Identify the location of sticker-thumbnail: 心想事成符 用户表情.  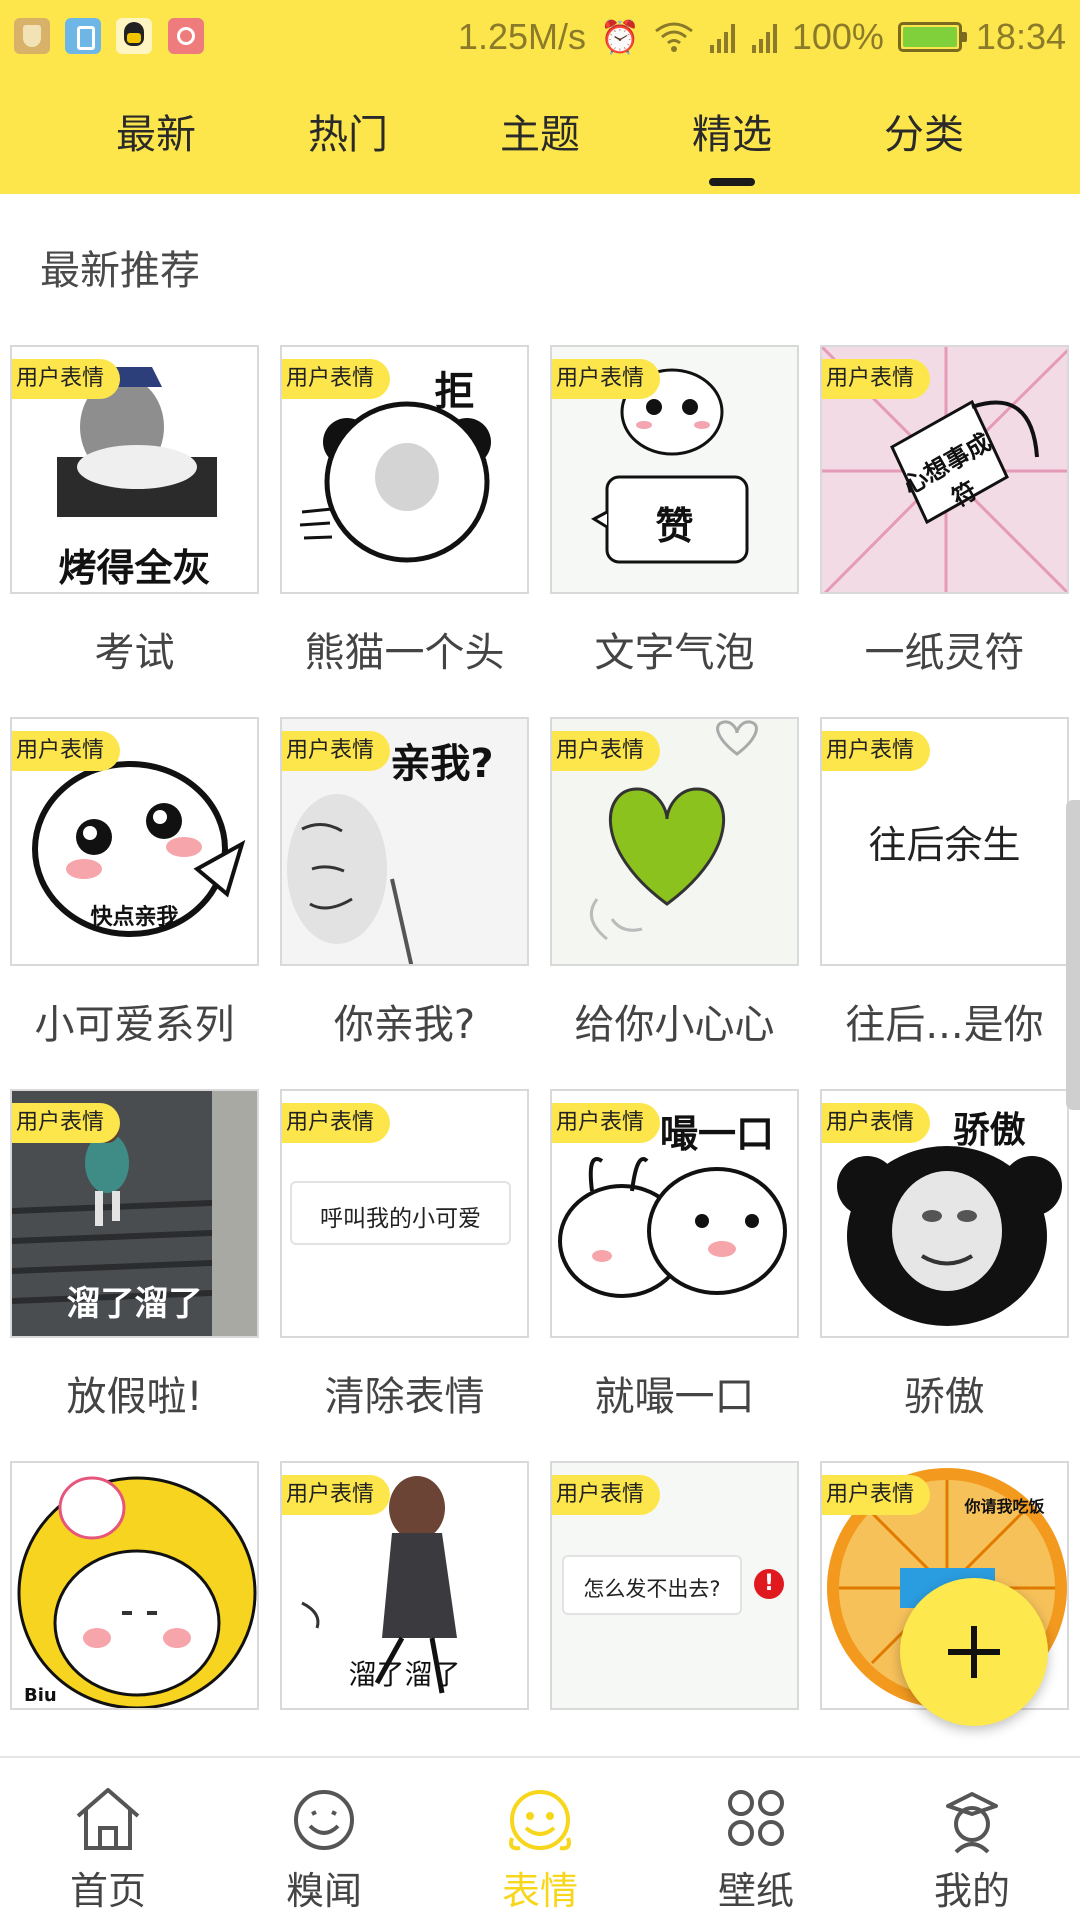
(944, 469).